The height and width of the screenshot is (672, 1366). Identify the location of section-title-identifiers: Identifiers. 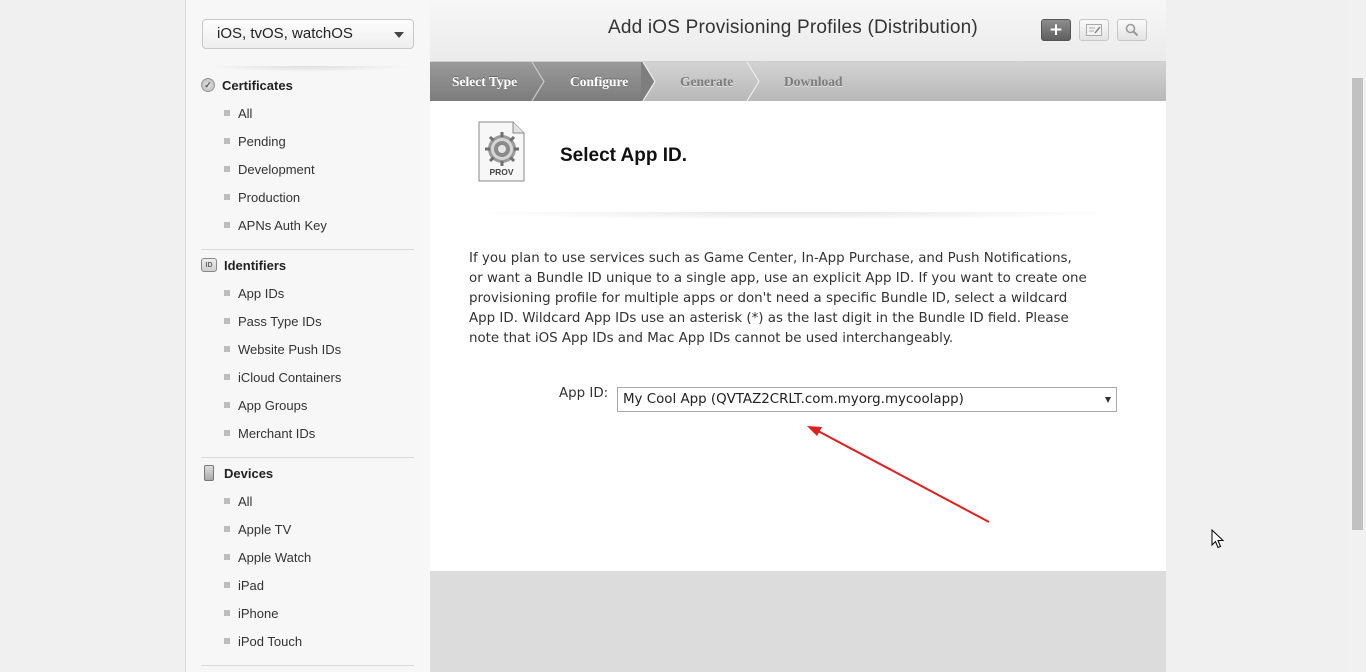
(255, 265).